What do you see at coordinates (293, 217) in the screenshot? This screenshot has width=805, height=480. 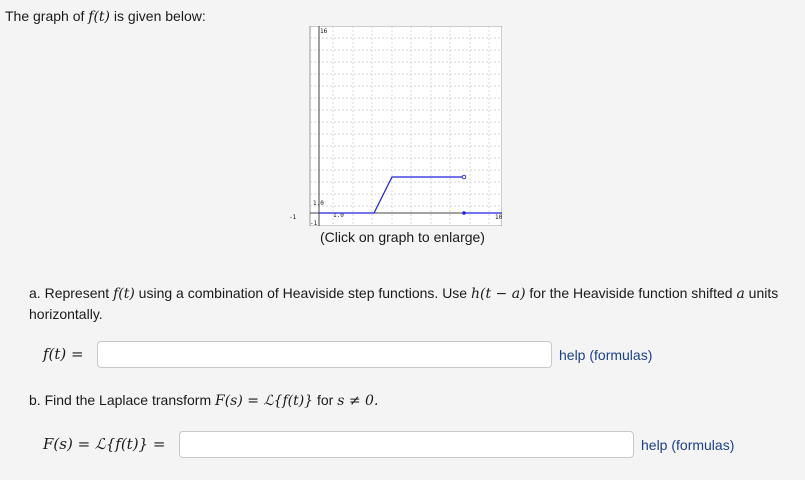 I see `tick-x-left: -1` at bounding box center [293, 217].